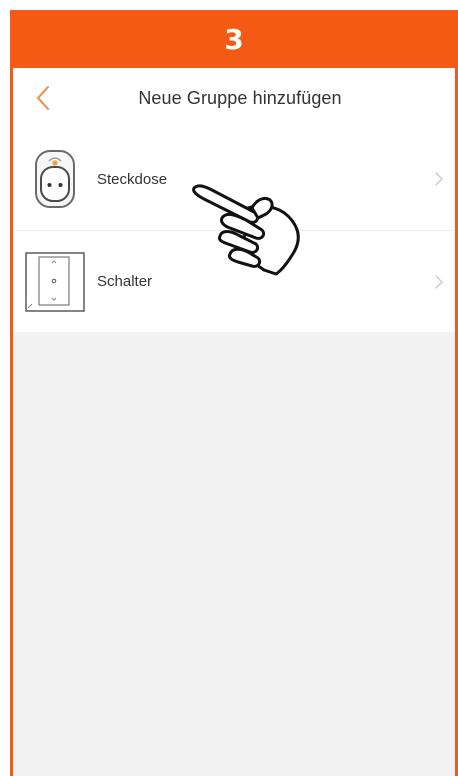 This screenshot has width=458, height=776. I want to click on page-title: Neue Gruppe hinzufügen, so click(240, 97).